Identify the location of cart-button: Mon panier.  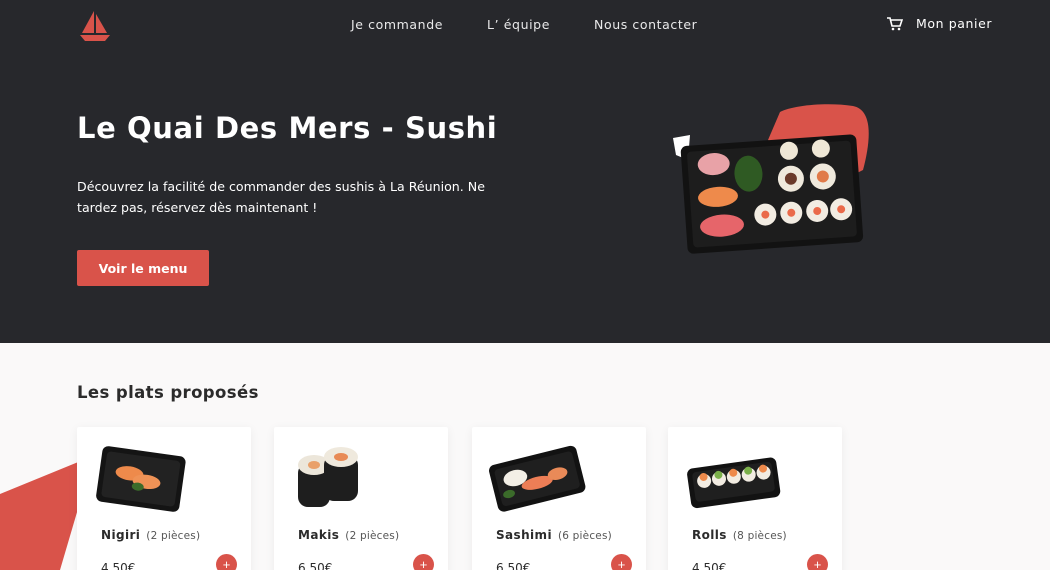
(939, 23).